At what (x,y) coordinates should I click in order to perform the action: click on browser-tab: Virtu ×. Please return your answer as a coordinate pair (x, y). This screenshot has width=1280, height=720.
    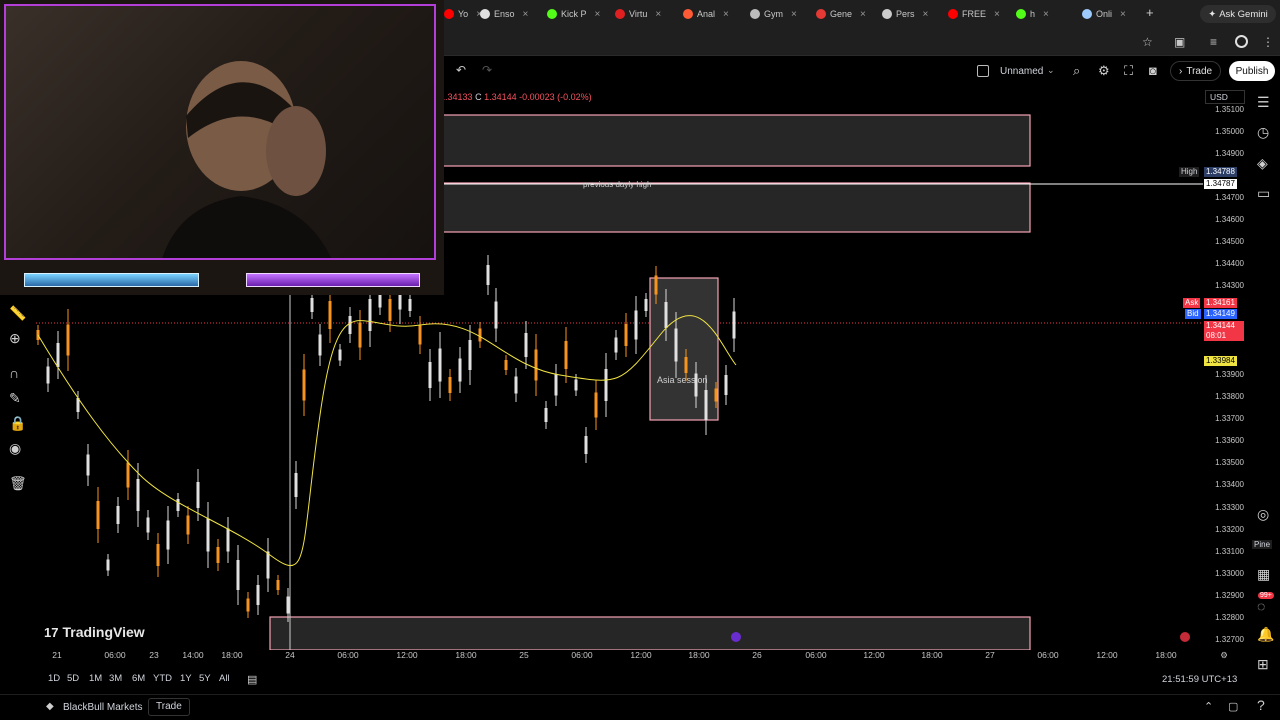
    Looking at the image, I should click on (638, 14).